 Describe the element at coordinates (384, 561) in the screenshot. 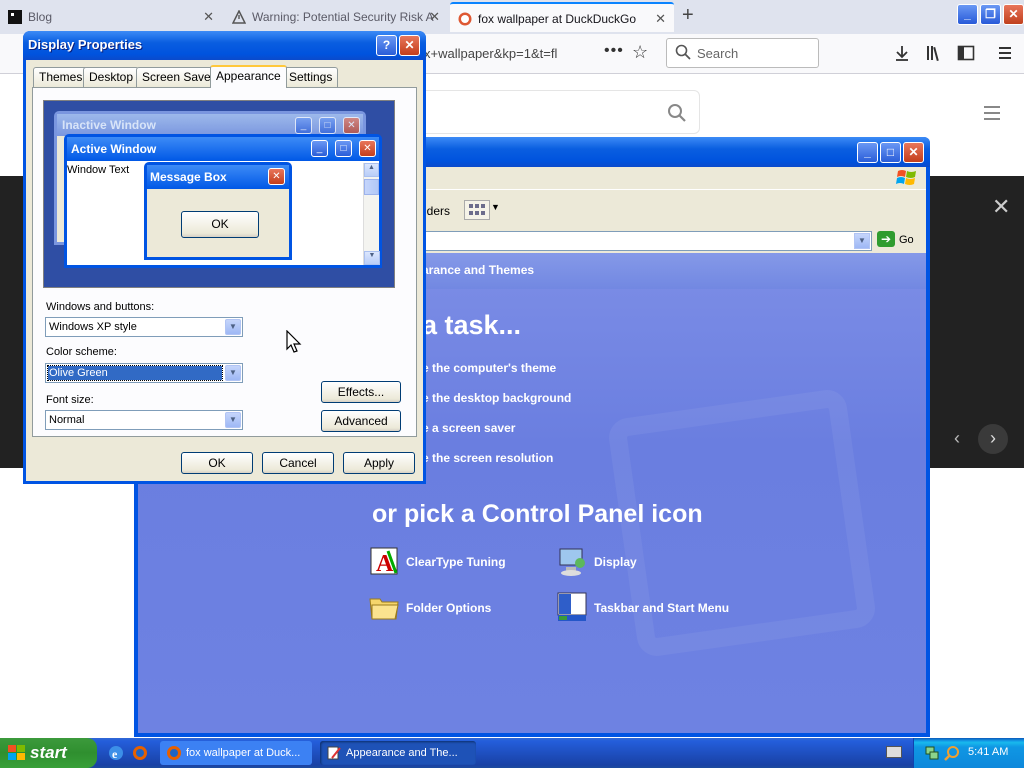

I see `cleartype-tuning-icon: A` at that location.